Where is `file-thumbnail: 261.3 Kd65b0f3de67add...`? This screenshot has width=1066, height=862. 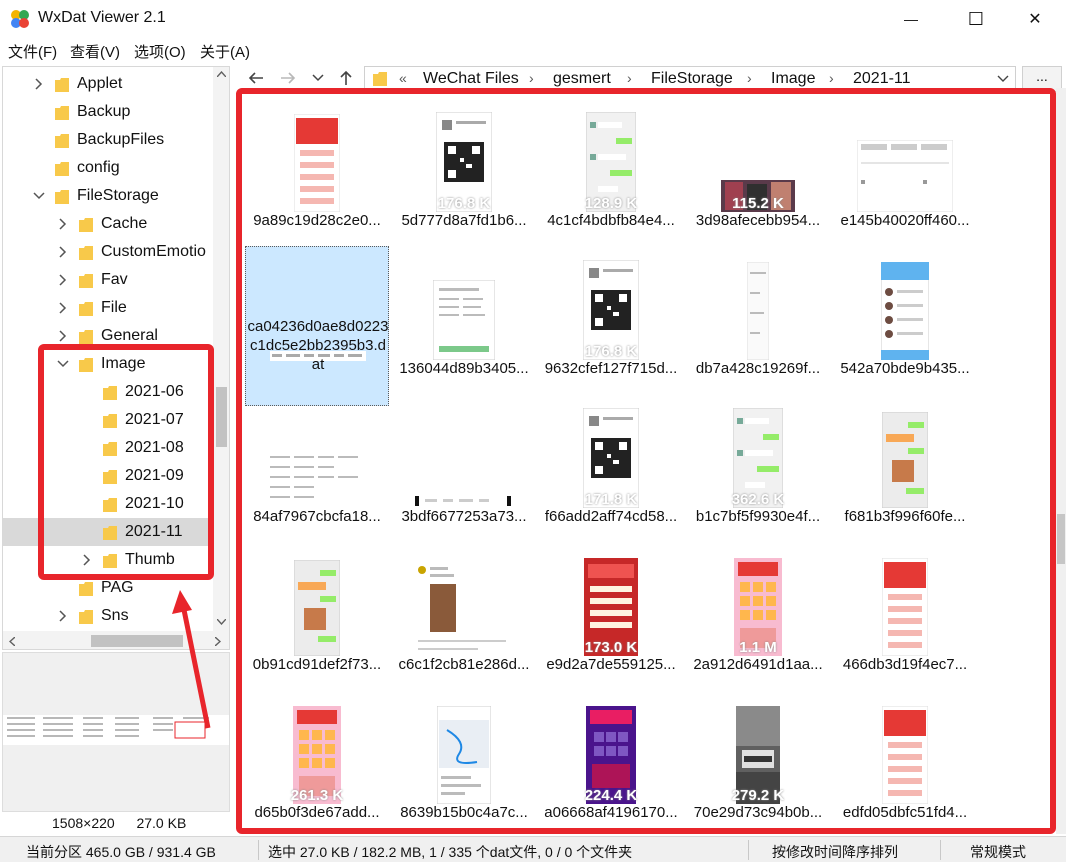
file-thumbnail: 261.3 Kd65b0f3de67add... is located at coordinates (317, 759).